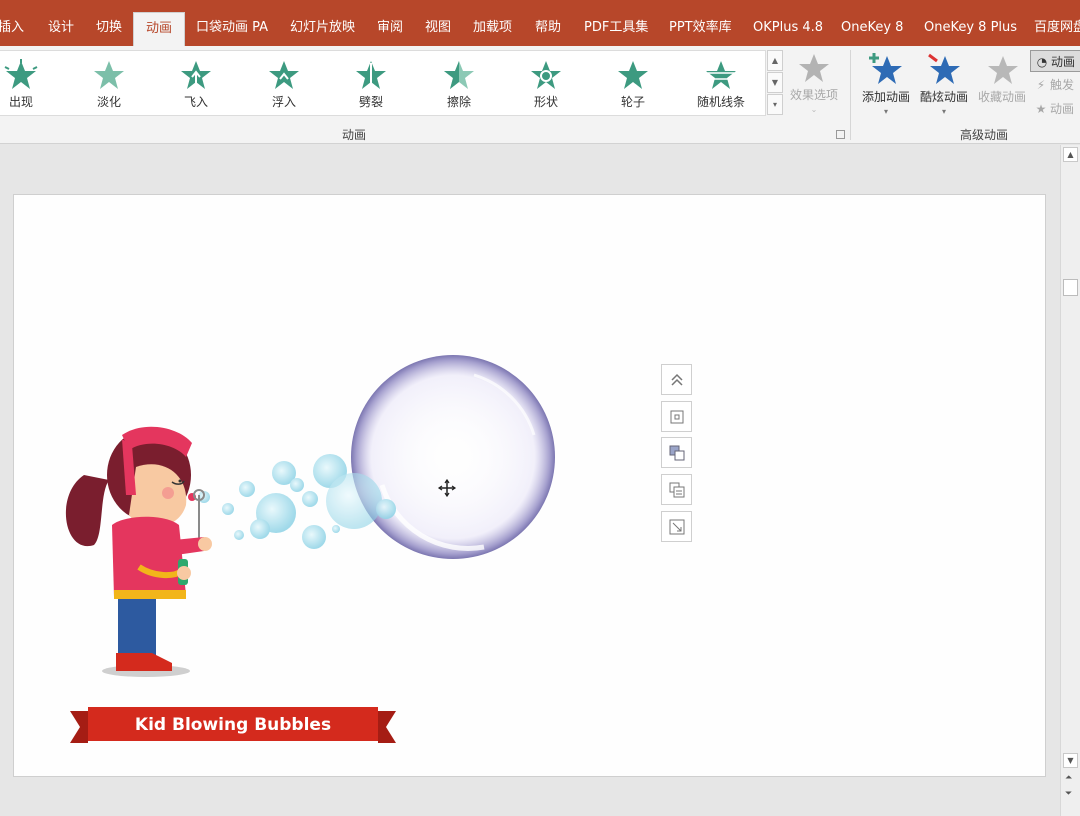 This screenshot has width=1080, height=816. What do you see at coordinates (1068, 778) in the screenshot?
I see `previous-slide-icon: ⏶` at bounding box center [1068, 778].